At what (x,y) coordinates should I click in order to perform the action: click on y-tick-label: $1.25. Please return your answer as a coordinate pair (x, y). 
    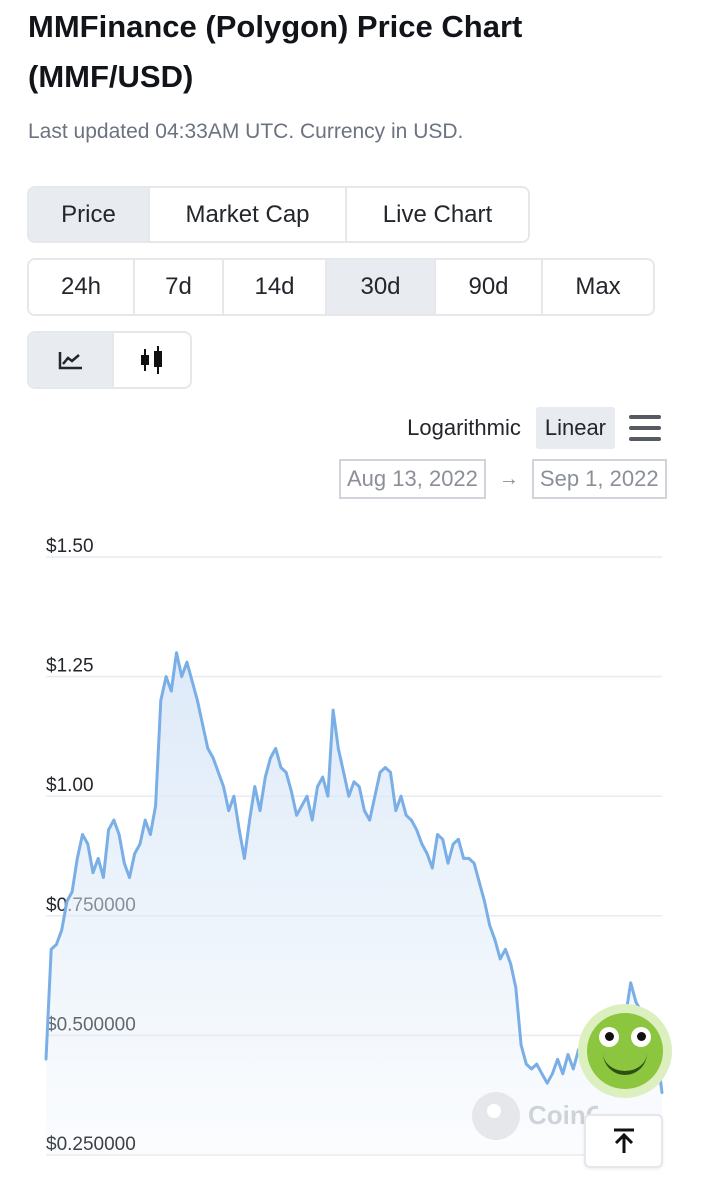
    Looking at the image, I should click on (70, 666).